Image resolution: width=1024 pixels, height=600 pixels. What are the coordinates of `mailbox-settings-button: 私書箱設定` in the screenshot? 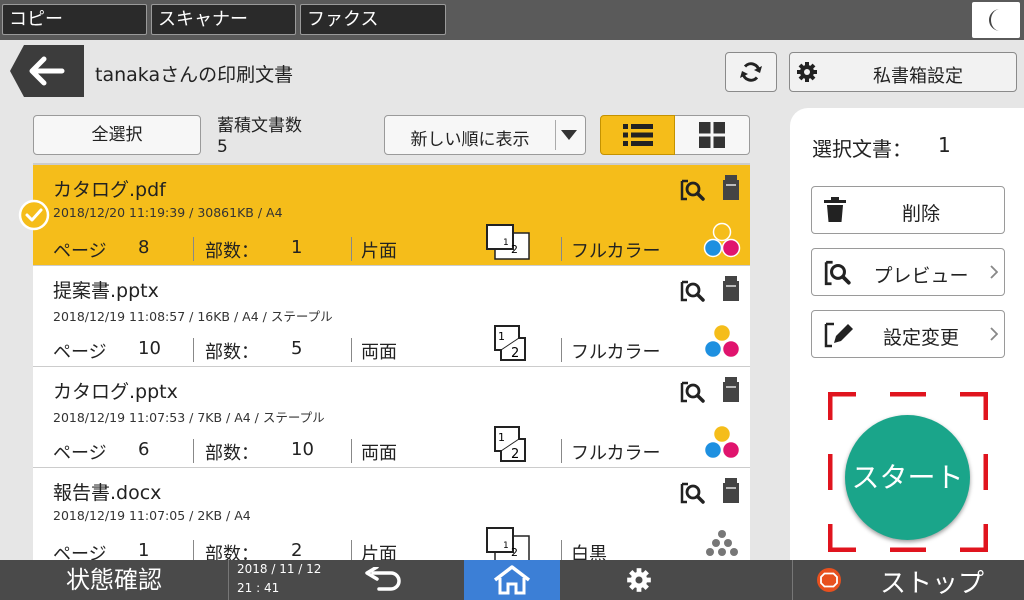 It's located at (903, 72).